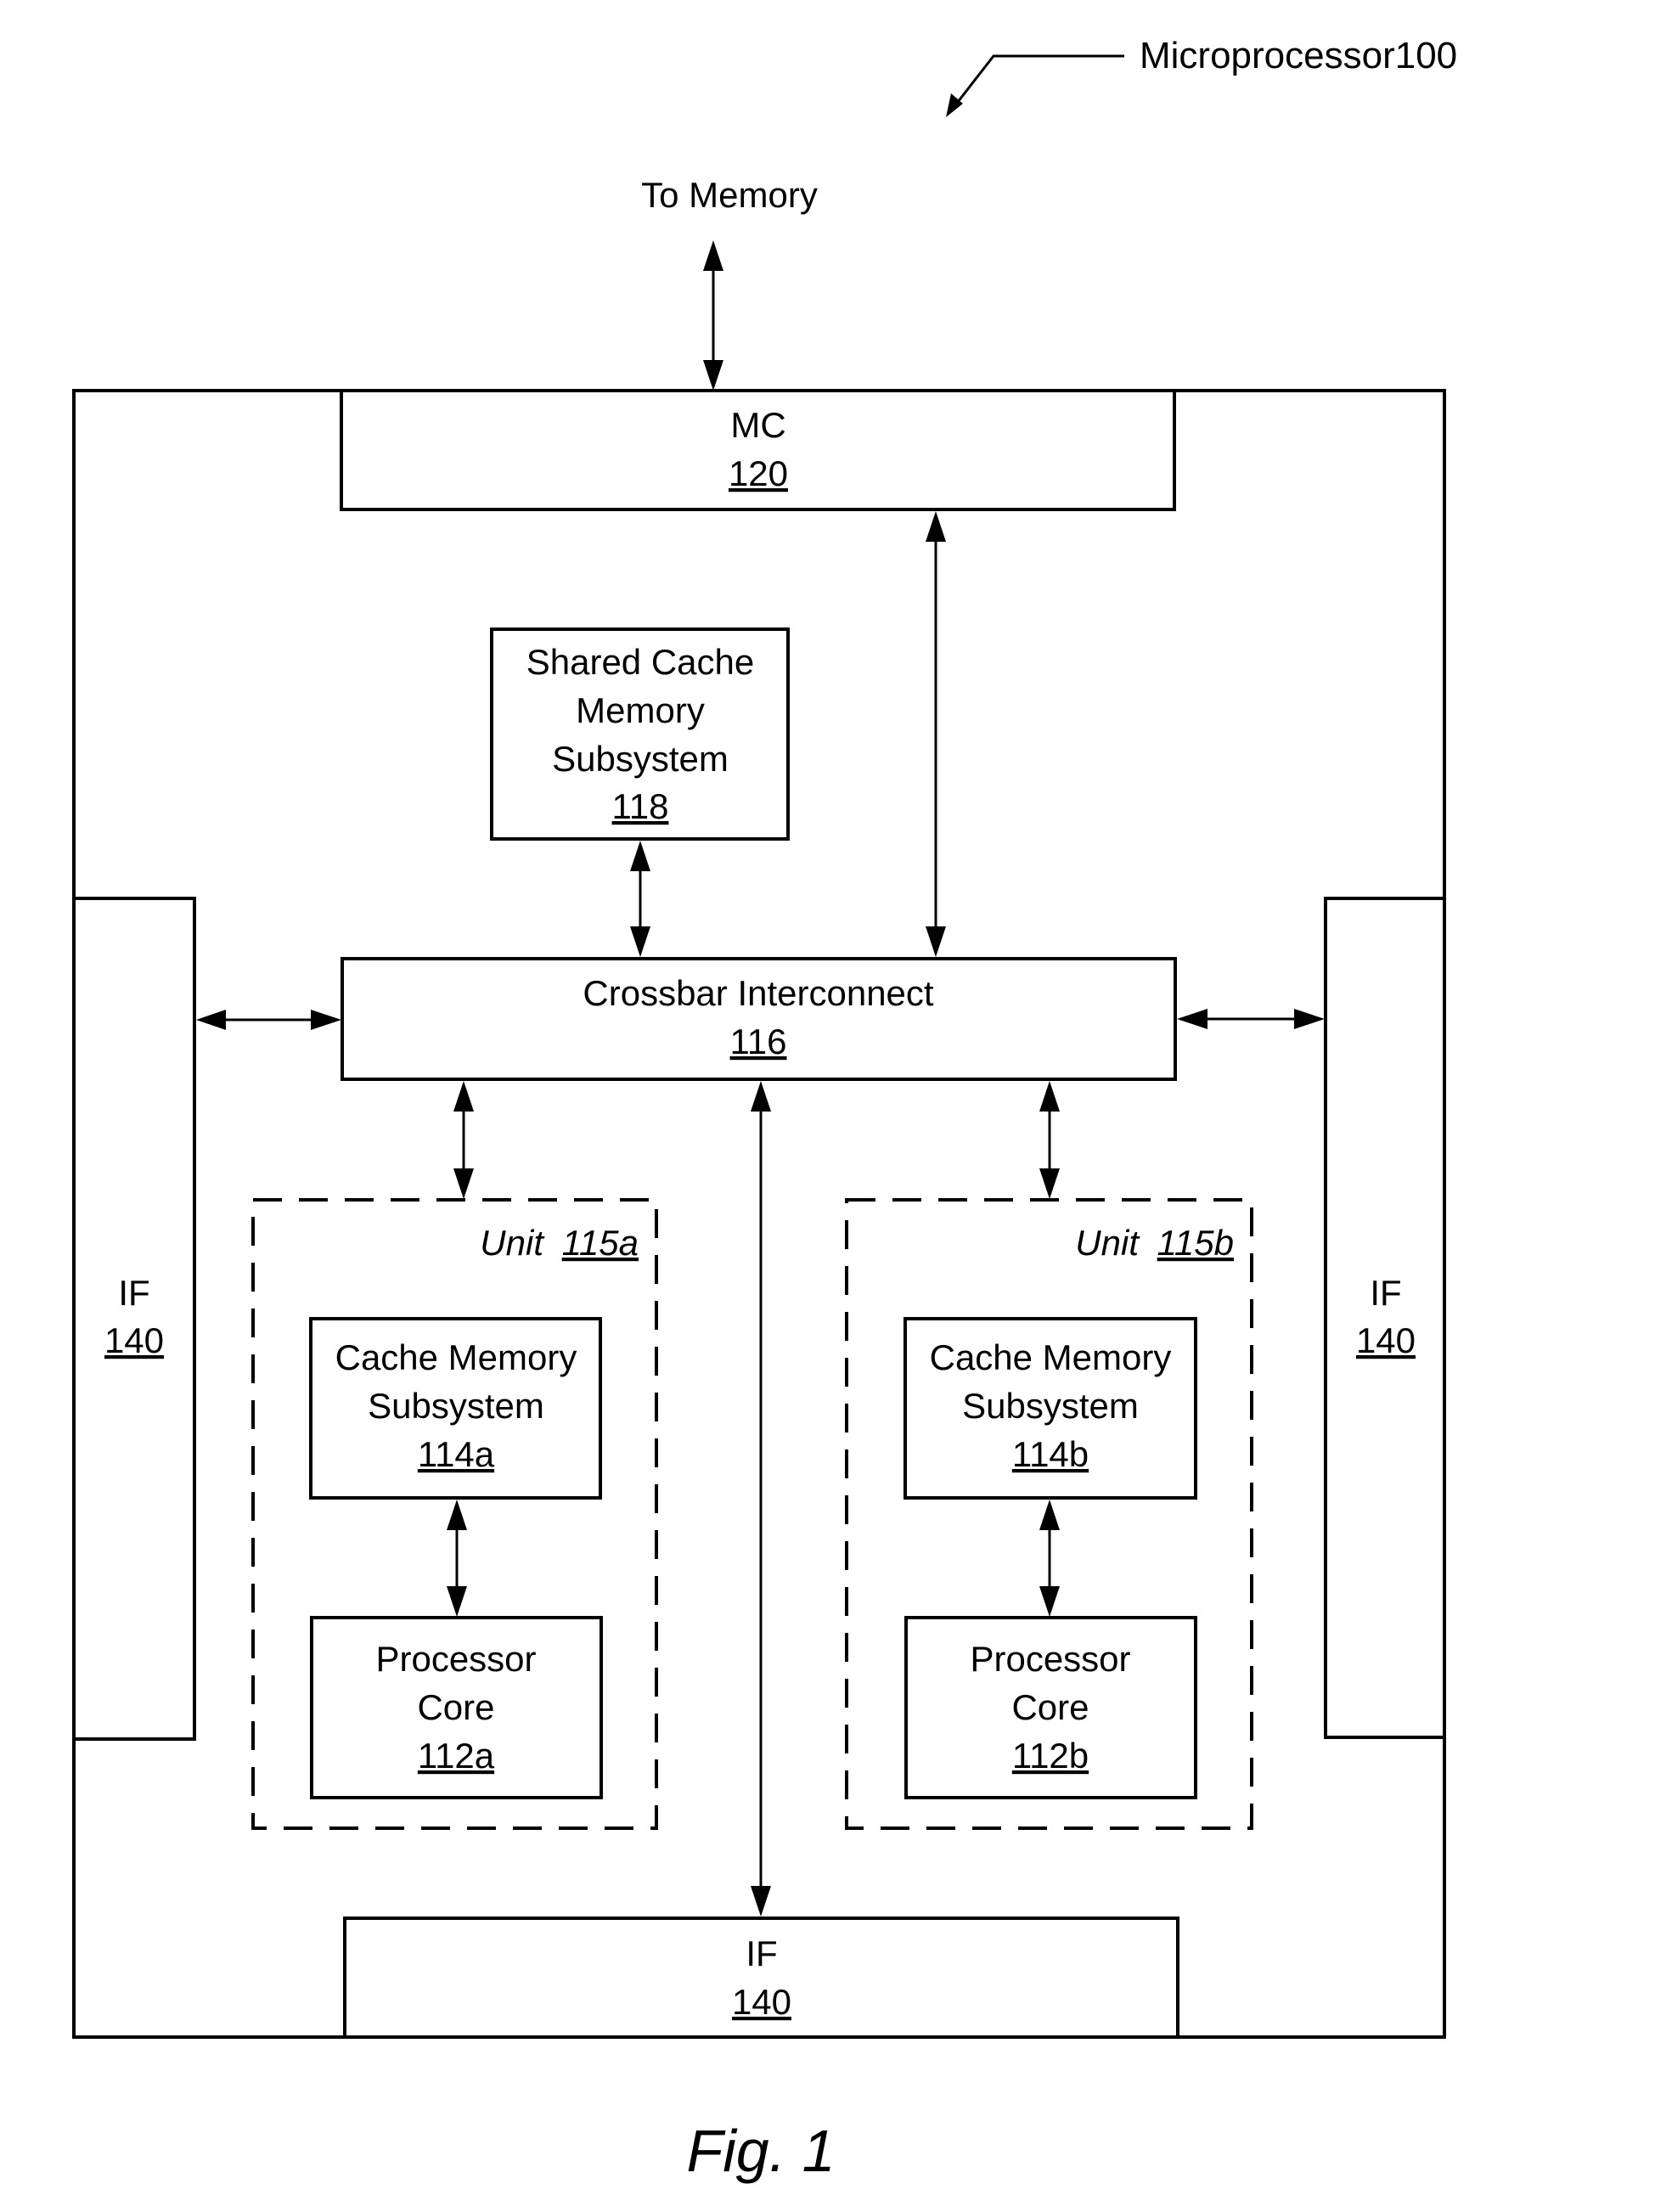 This screenshot has width=1655, height=2212. Describe the element at coordinates (457, 1558) in the screenshot. I see `arrow-cache-114a-core-112a` at that location.